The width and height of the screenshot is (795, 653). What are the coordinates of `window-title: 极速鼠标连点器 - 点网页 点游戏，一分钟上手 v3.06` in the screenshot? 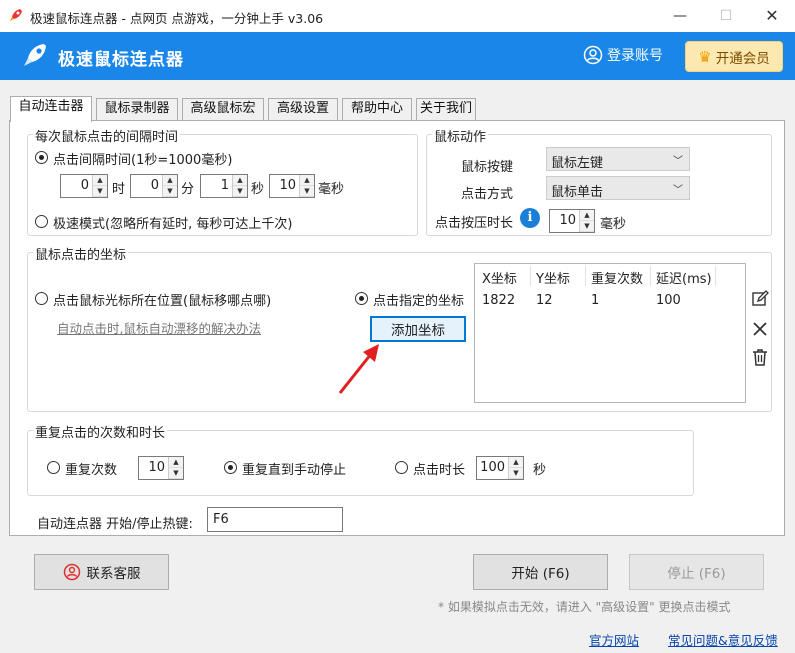 It's located at (177, 18).